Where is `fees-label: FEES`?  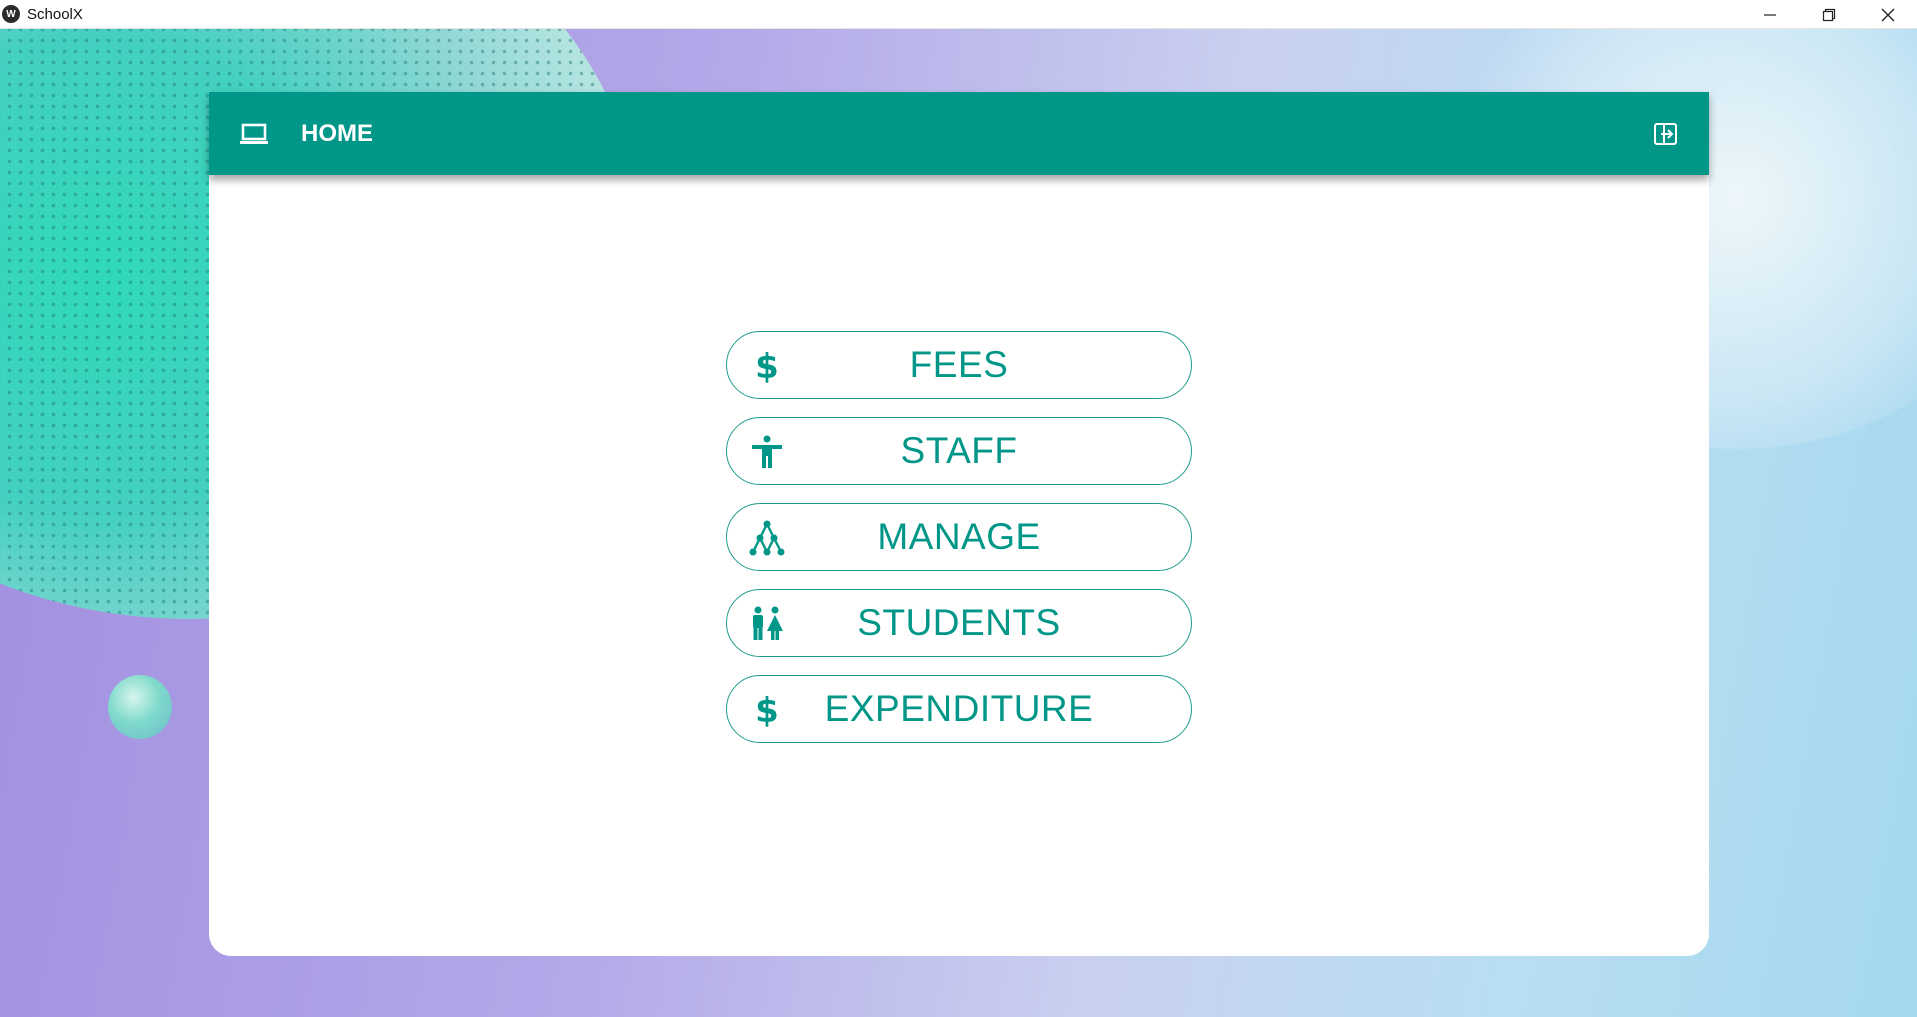 fees-label: FEES is located at coordinates (959, 364).